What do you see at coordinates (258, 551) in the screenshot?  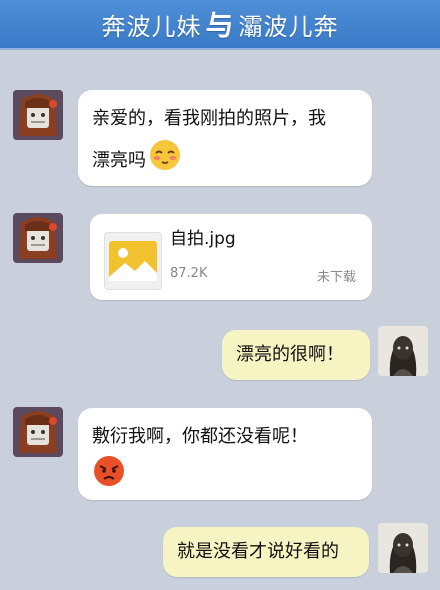 I see `message-text: 就是没看才说好看的` at bounding box center [258, 551].